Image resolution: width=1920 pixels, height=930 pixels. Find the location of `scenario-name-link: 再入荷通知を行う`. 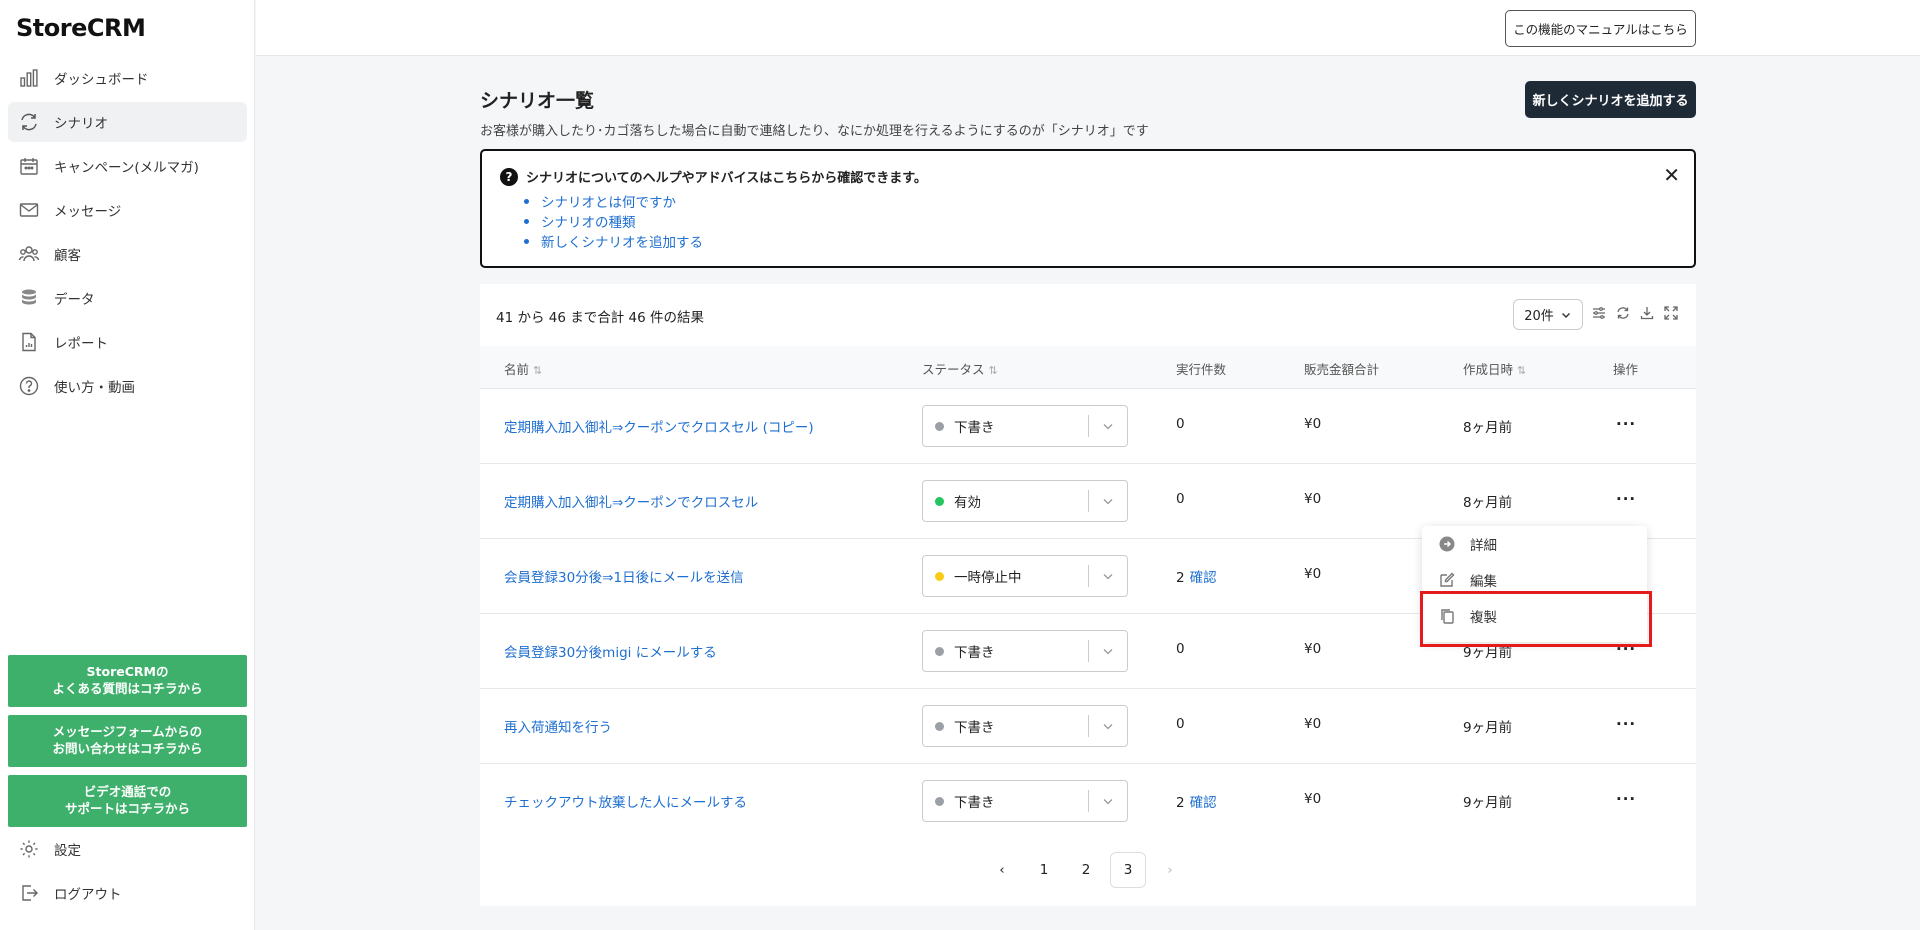

scenario-name-link: 再入荷通知を行う is located at coordinates (558, 726).